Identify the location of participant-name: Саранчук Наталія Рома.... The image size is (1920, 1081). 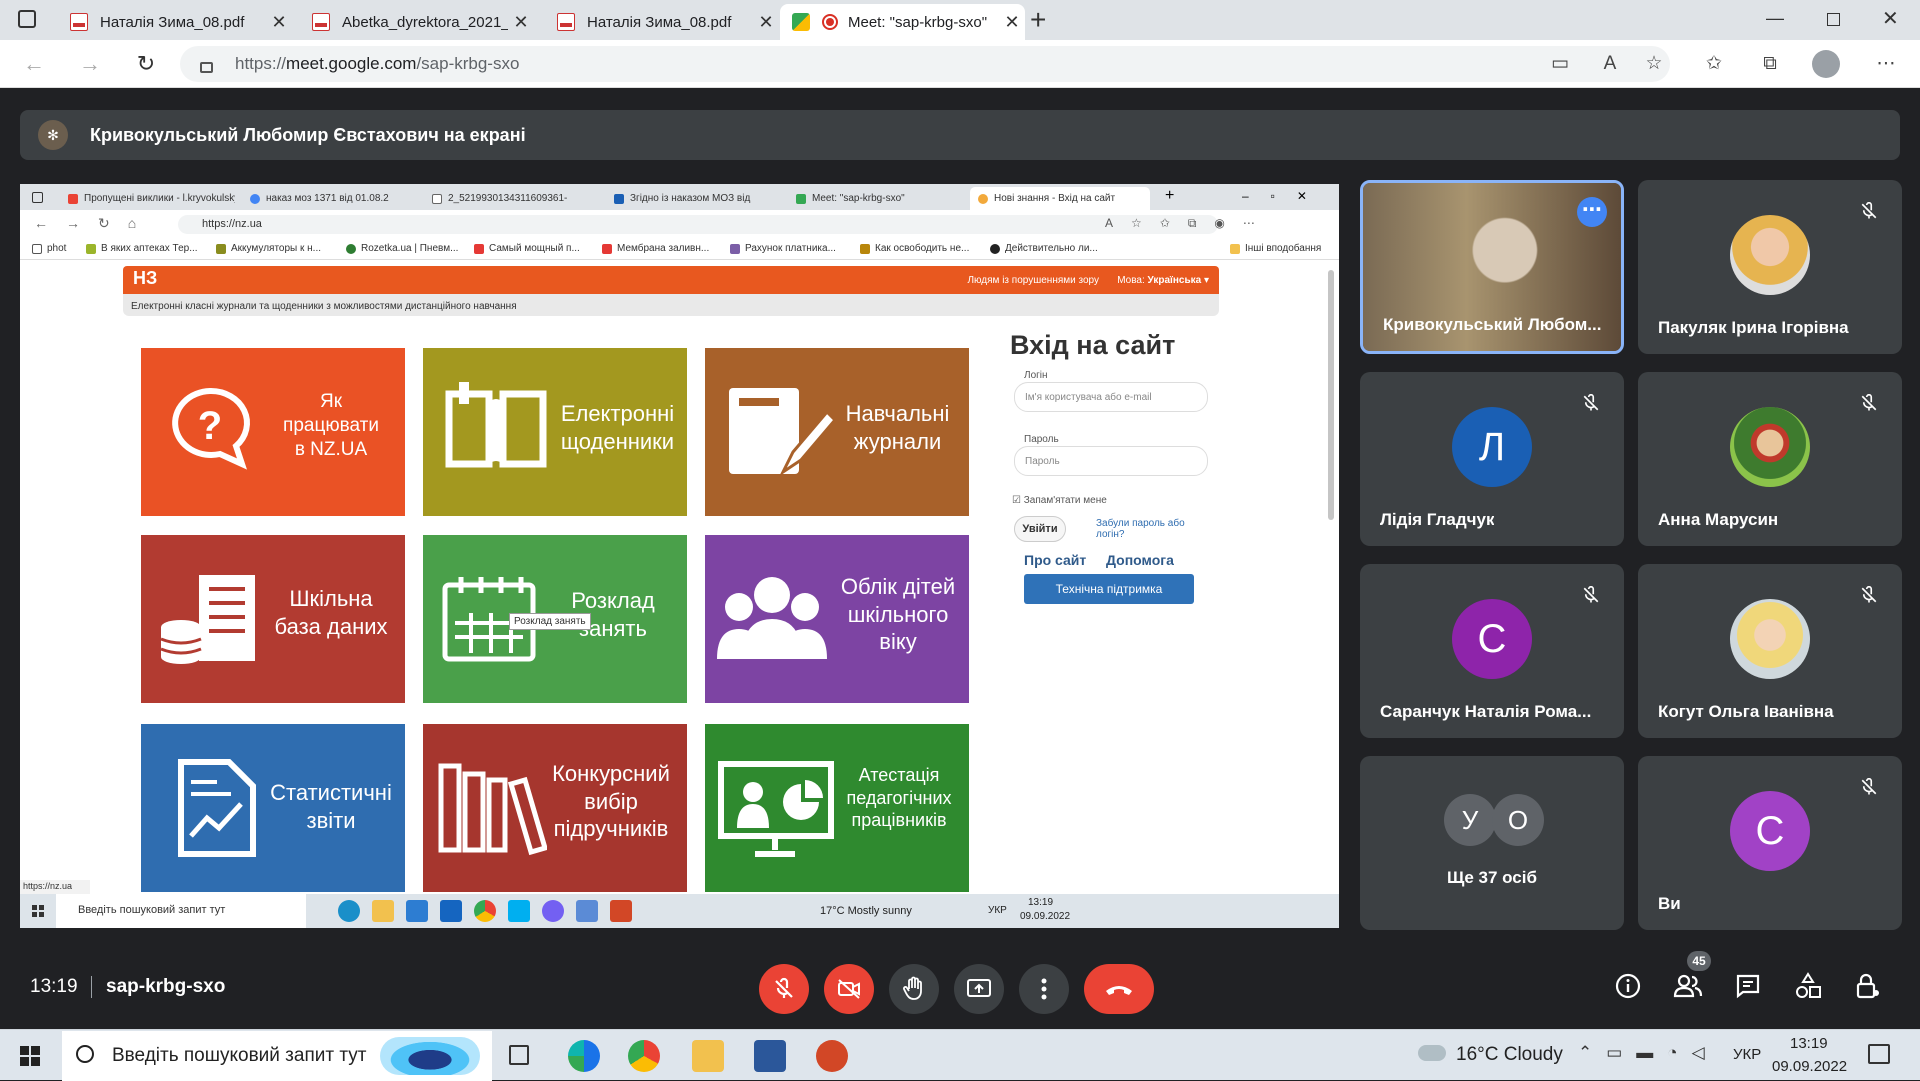
(1486, 711).